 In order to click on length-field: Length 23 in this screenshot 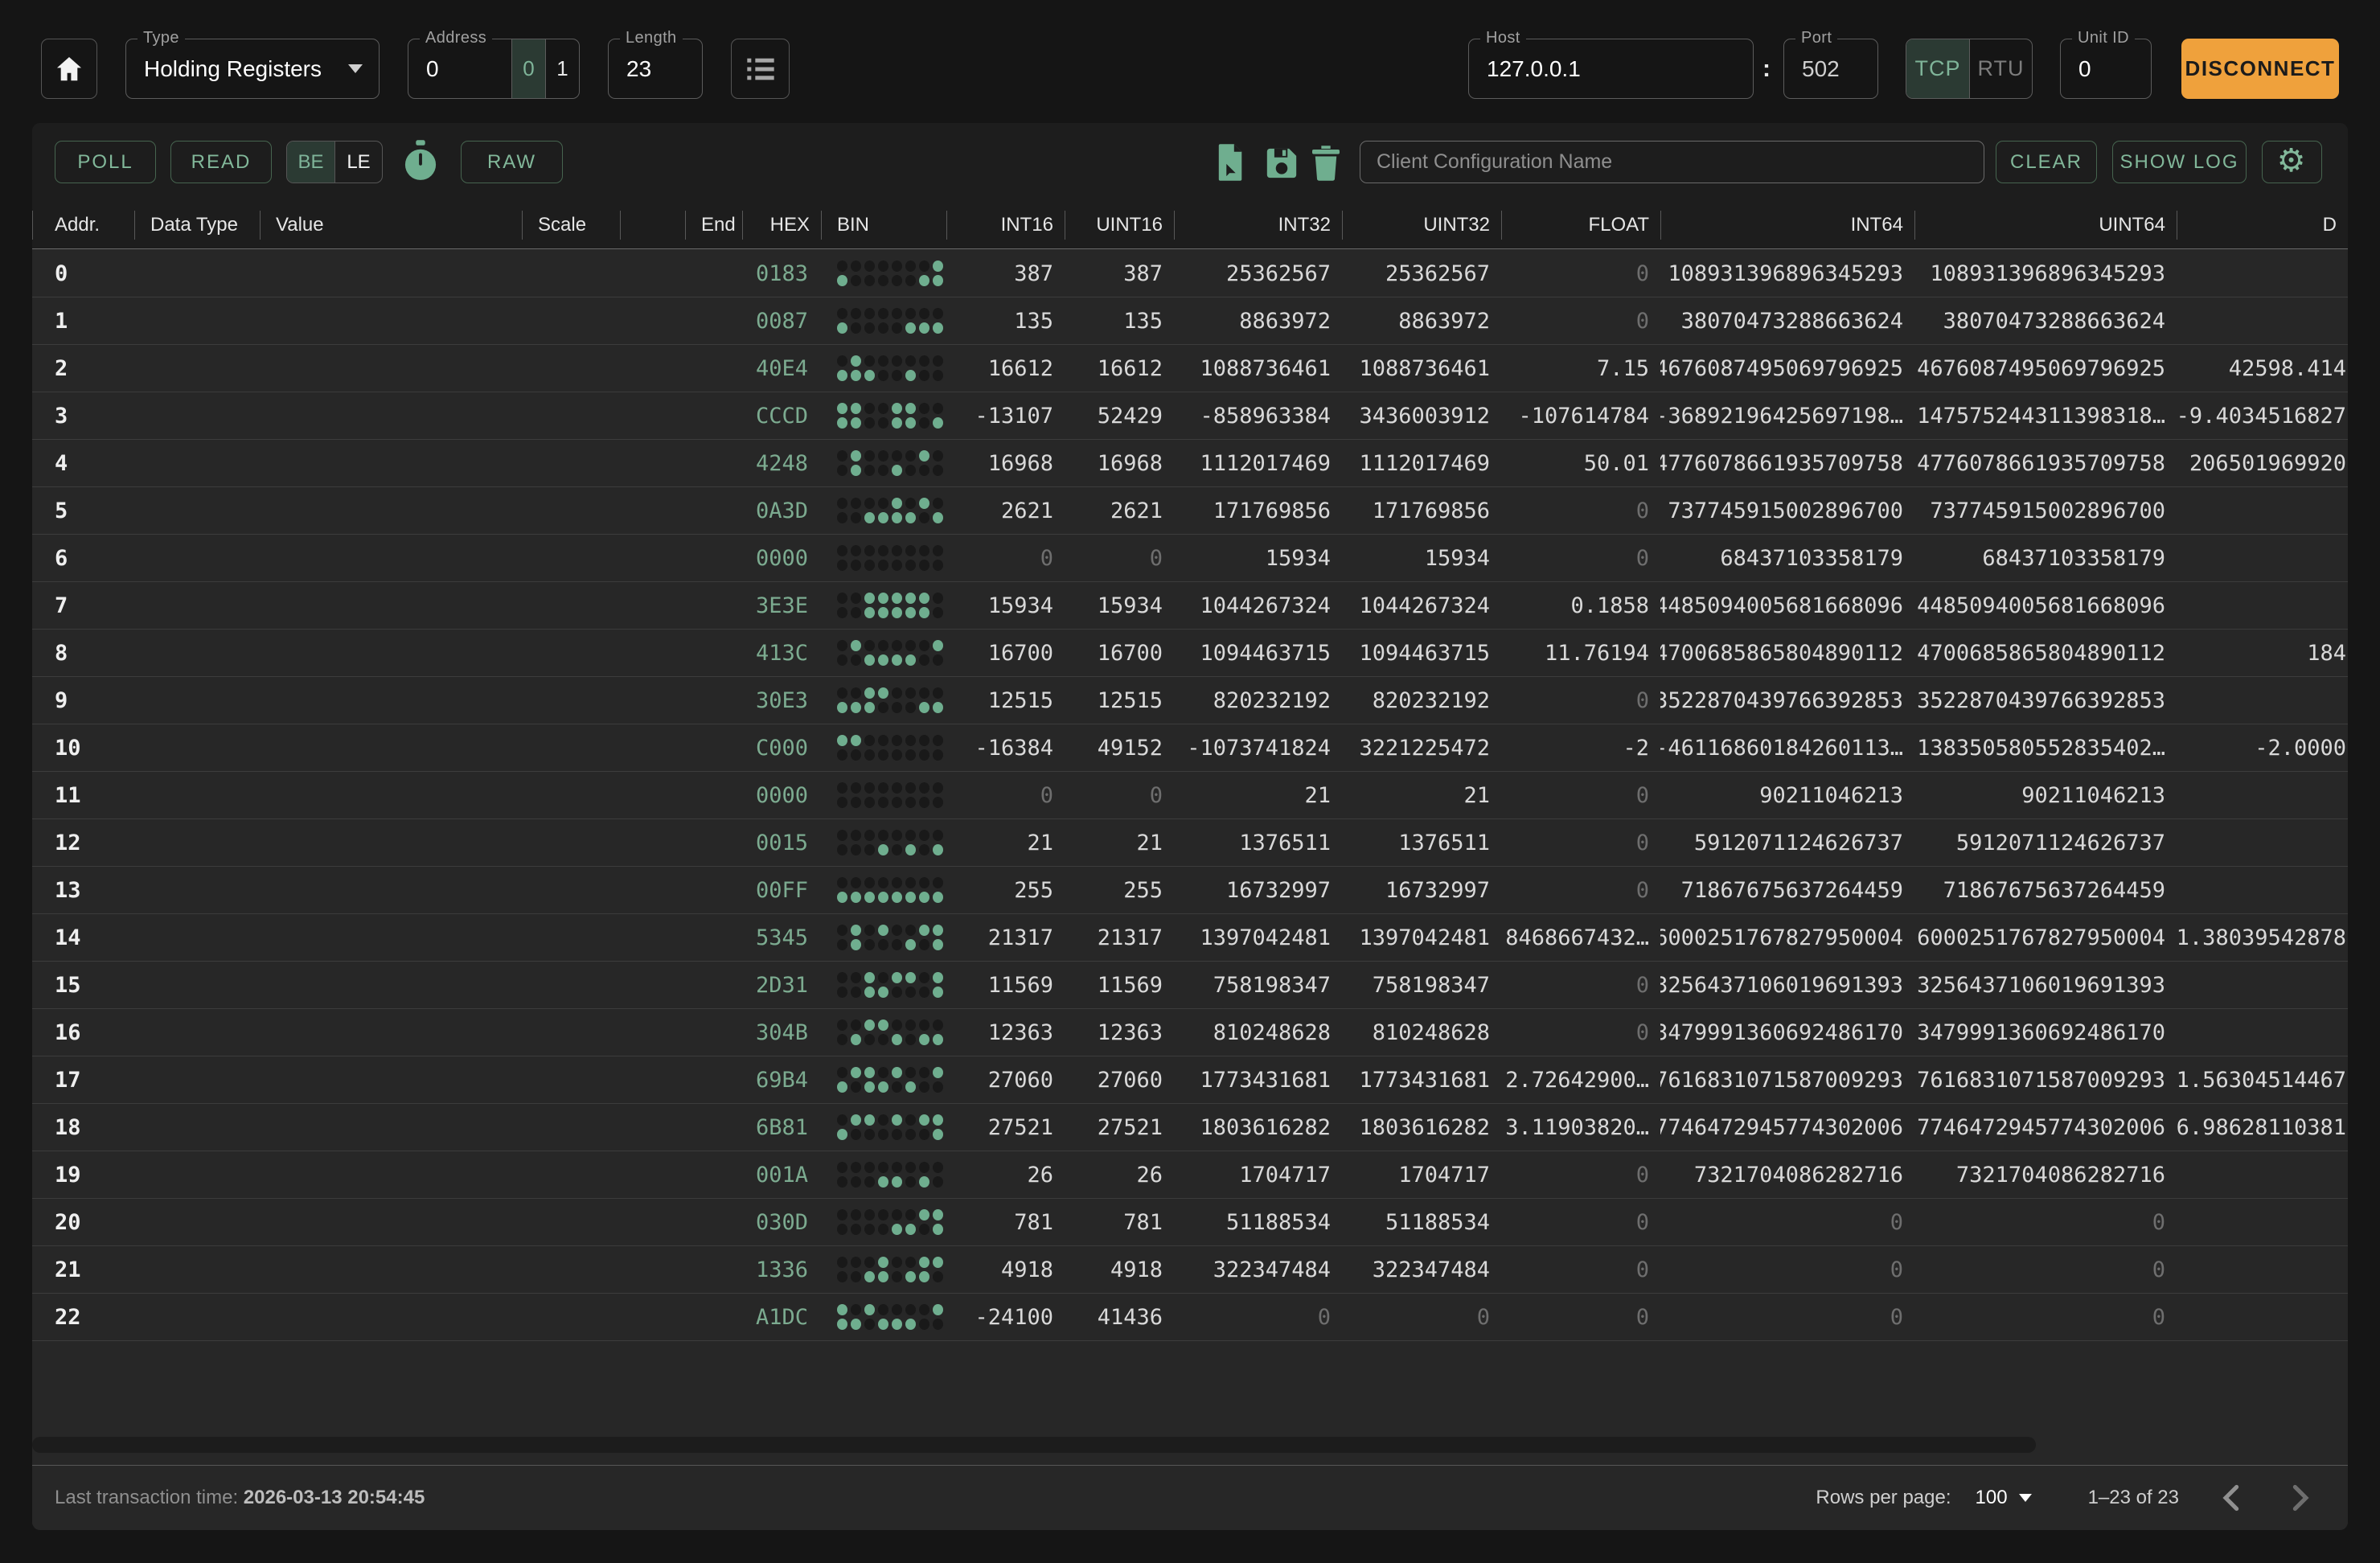, I will do `click(655, 64)`.